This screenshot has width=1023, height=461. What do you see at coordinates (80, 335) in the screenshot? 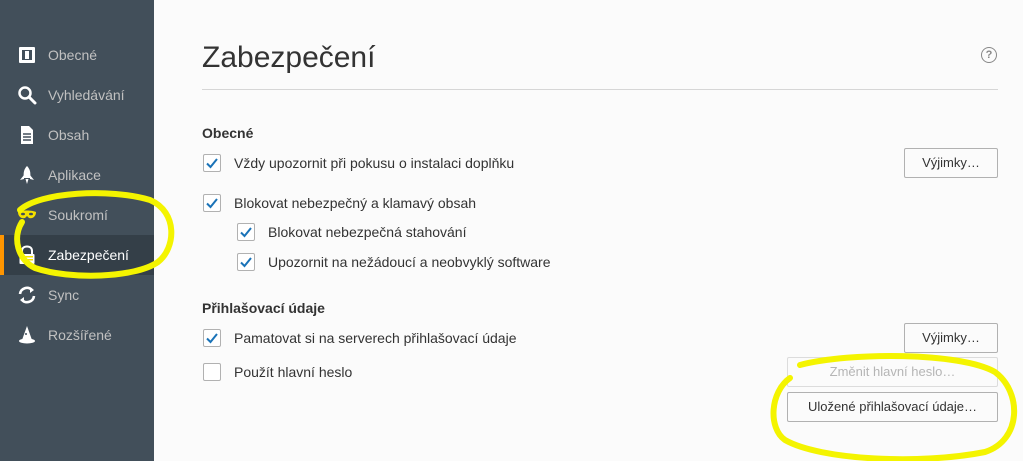
I see `sidebar-item-label: Rozšířené` at bounding box center [80, 335].